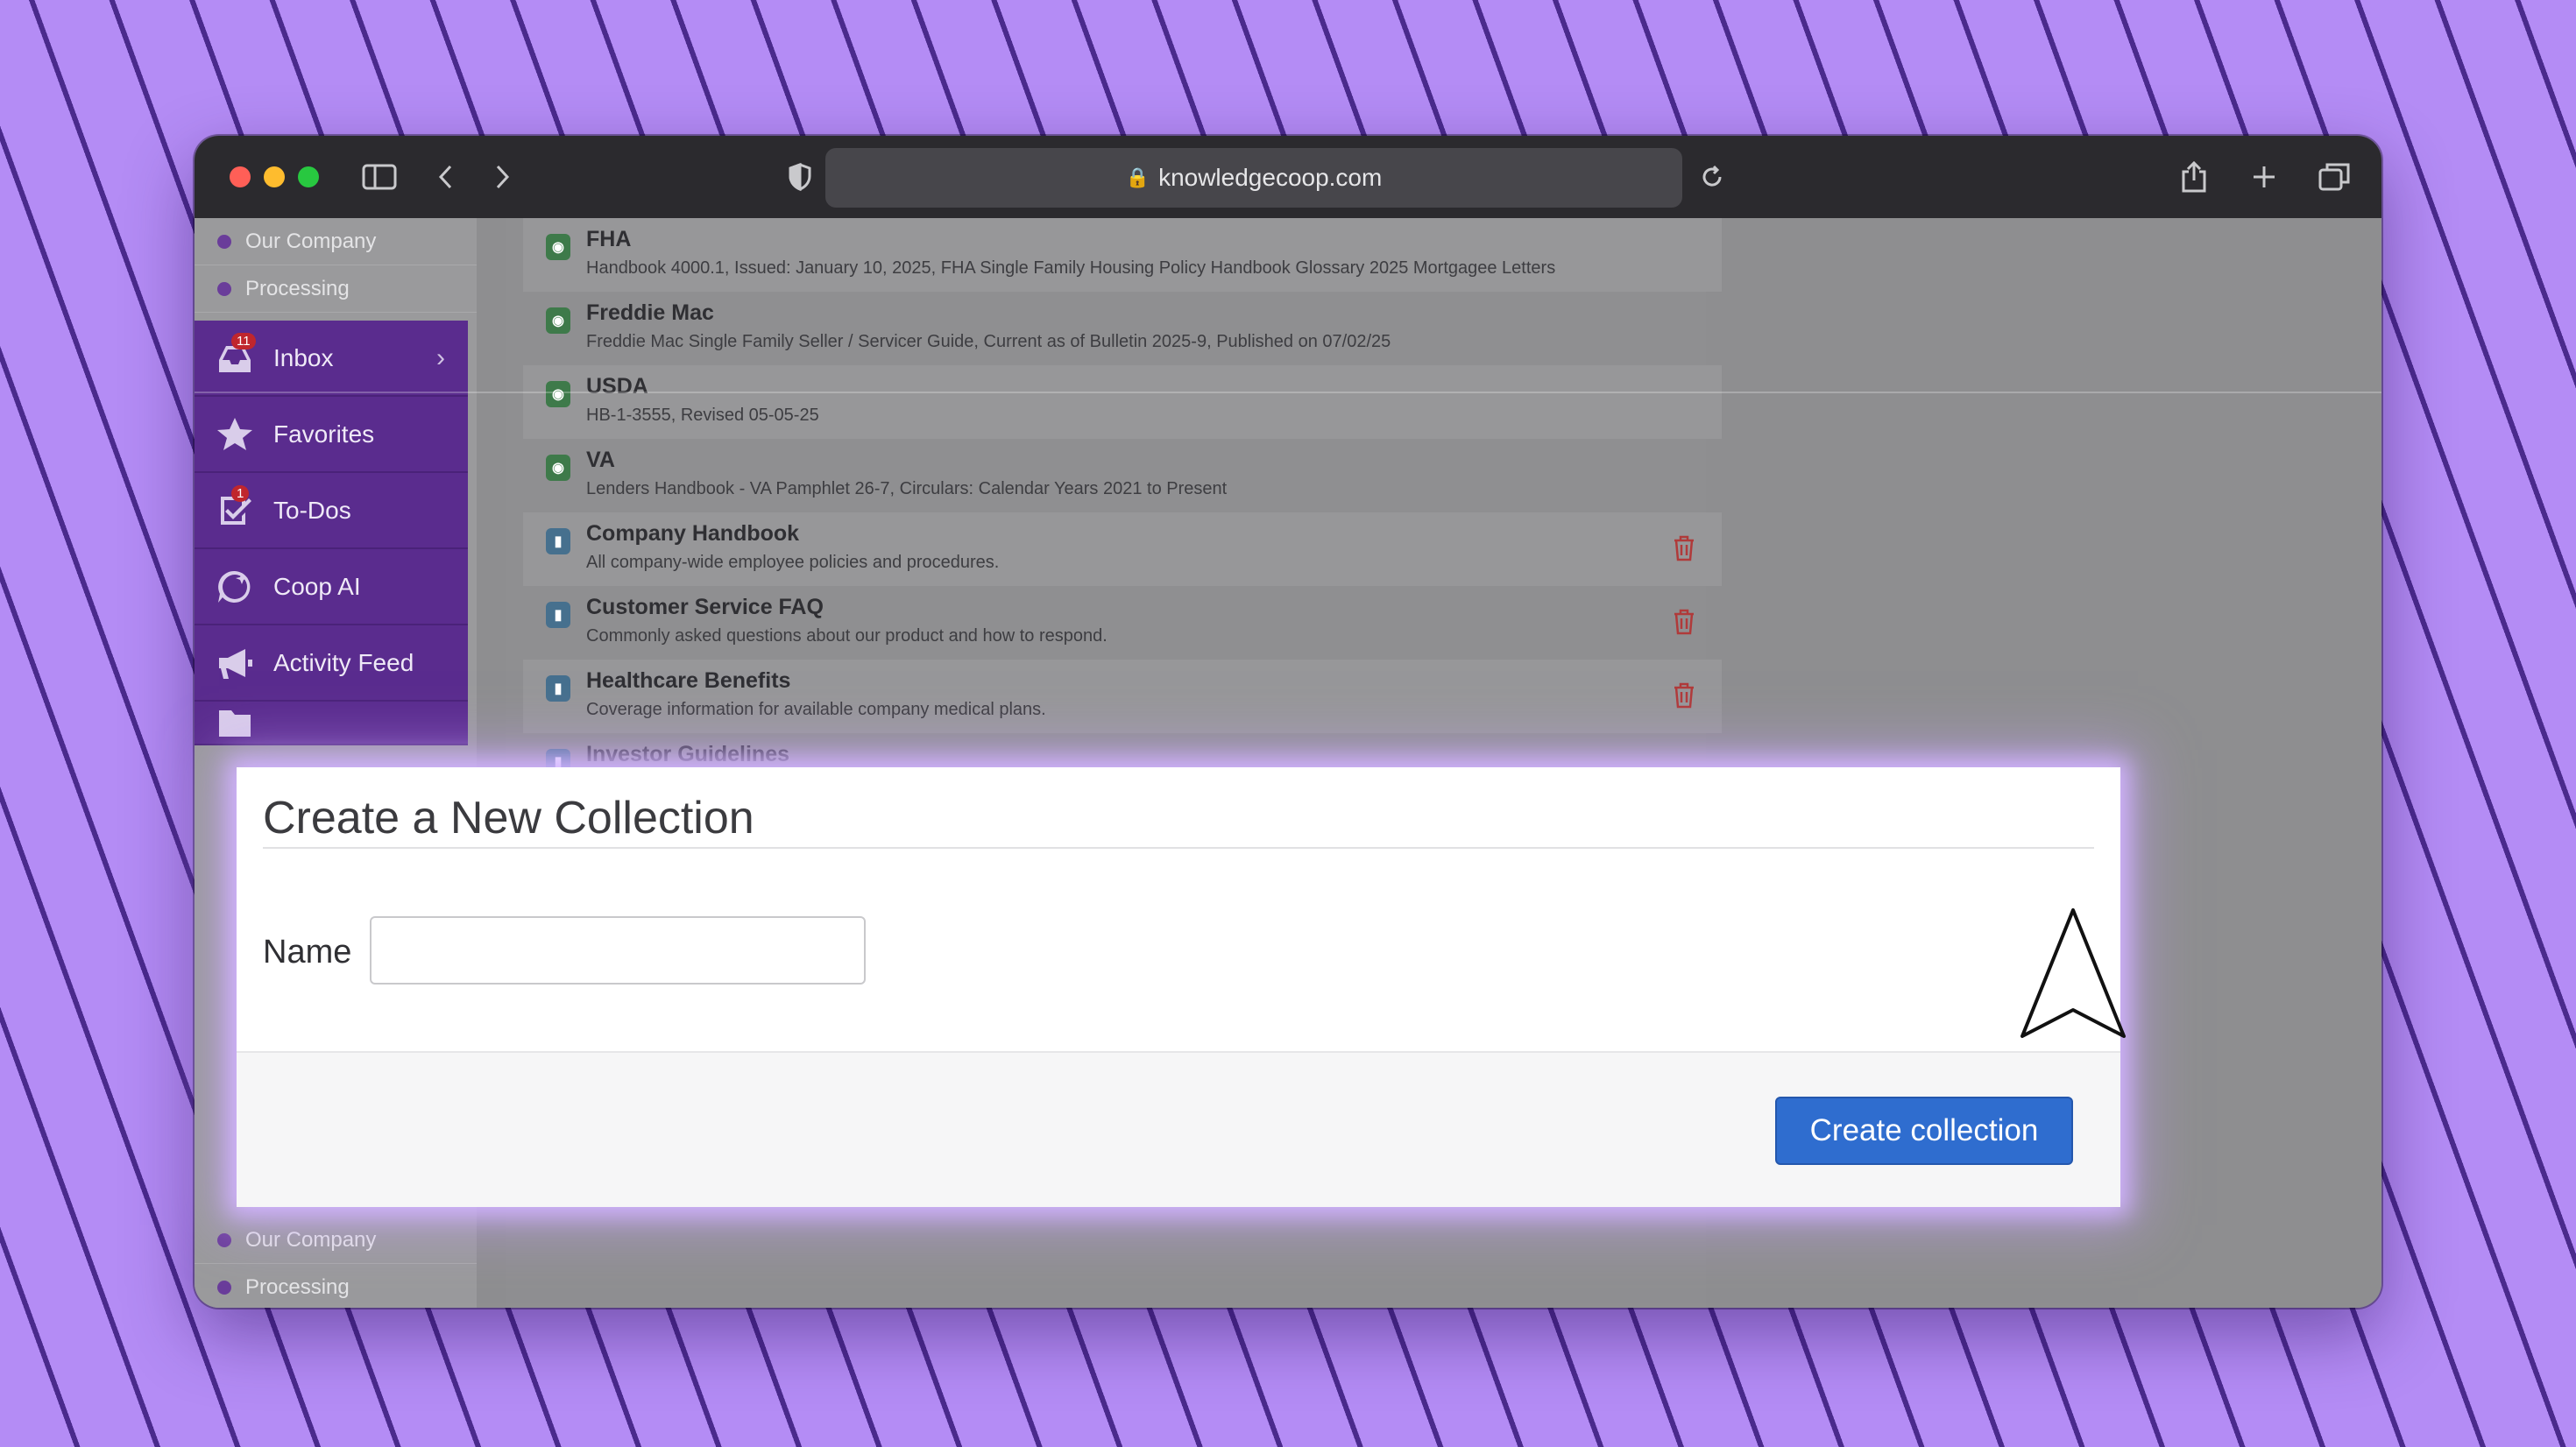 The width and height of the screenshot is (2576, 1447). I want to click on browser-toolbar: 🔒 knowledgecoop.com, so click(1288, 177).